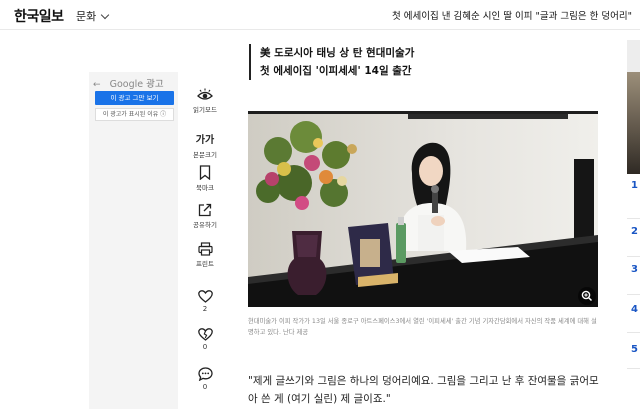  I want to click on comment-count: 0, so click(205, 387).